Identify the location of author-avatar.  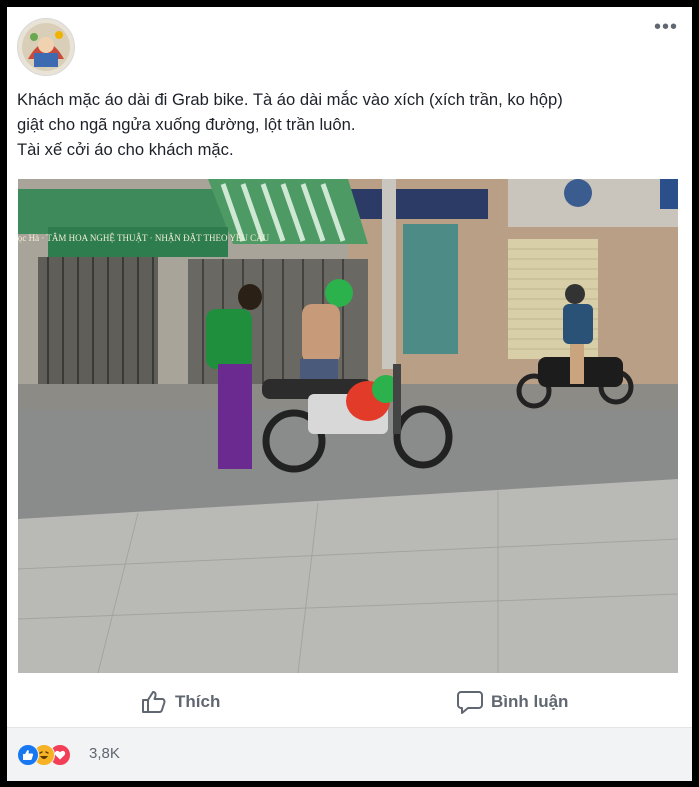
(46, 47).